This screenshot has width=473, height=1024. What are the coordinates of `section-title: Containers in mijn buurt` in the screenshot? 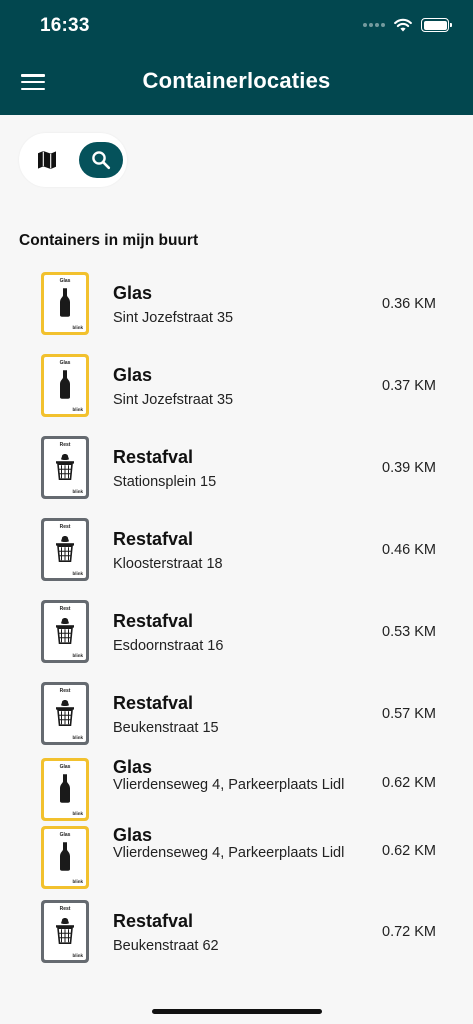 It's located at (109, 240).